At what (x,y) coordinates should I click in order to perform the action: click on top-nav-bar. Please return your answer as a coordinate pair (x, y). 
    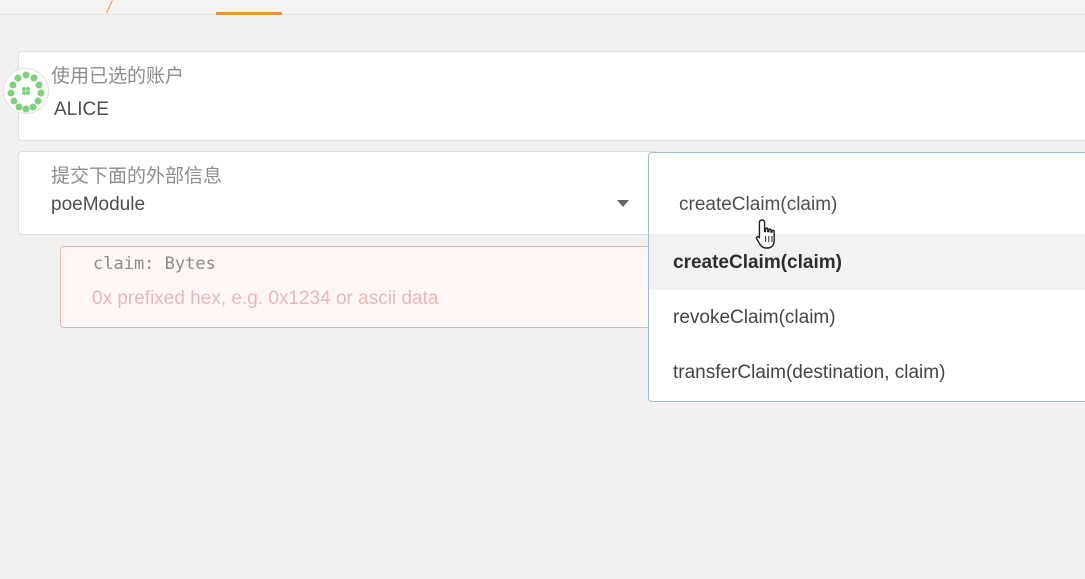
    Looking at the image, I should click on (542, 7).